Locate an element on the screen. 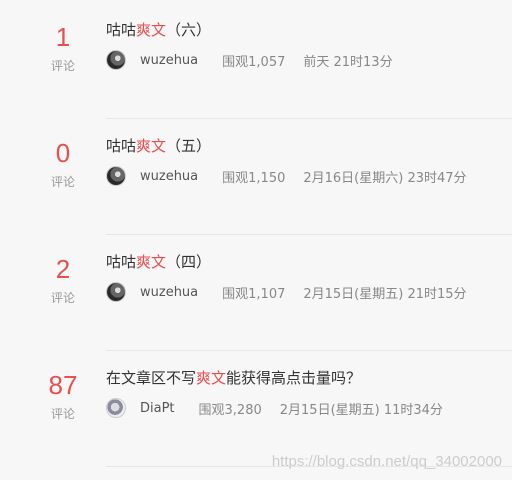  view-count: 围观1,150 is located at coordinates (254, 178).